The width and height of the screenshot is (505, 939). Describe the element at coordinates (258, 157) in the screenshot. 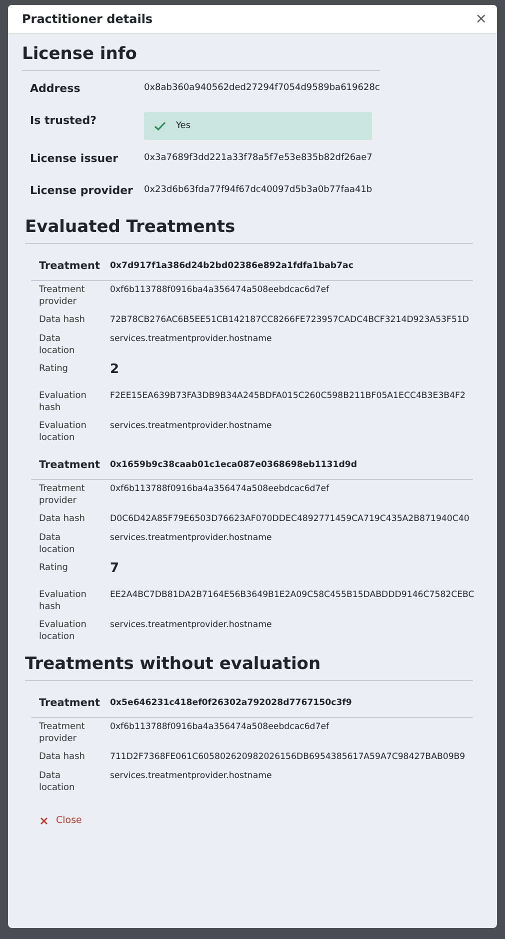

I see `field-value: 0x3a7689f3dd221a33f78a5f7e53e835b82df26ae7` at that location.